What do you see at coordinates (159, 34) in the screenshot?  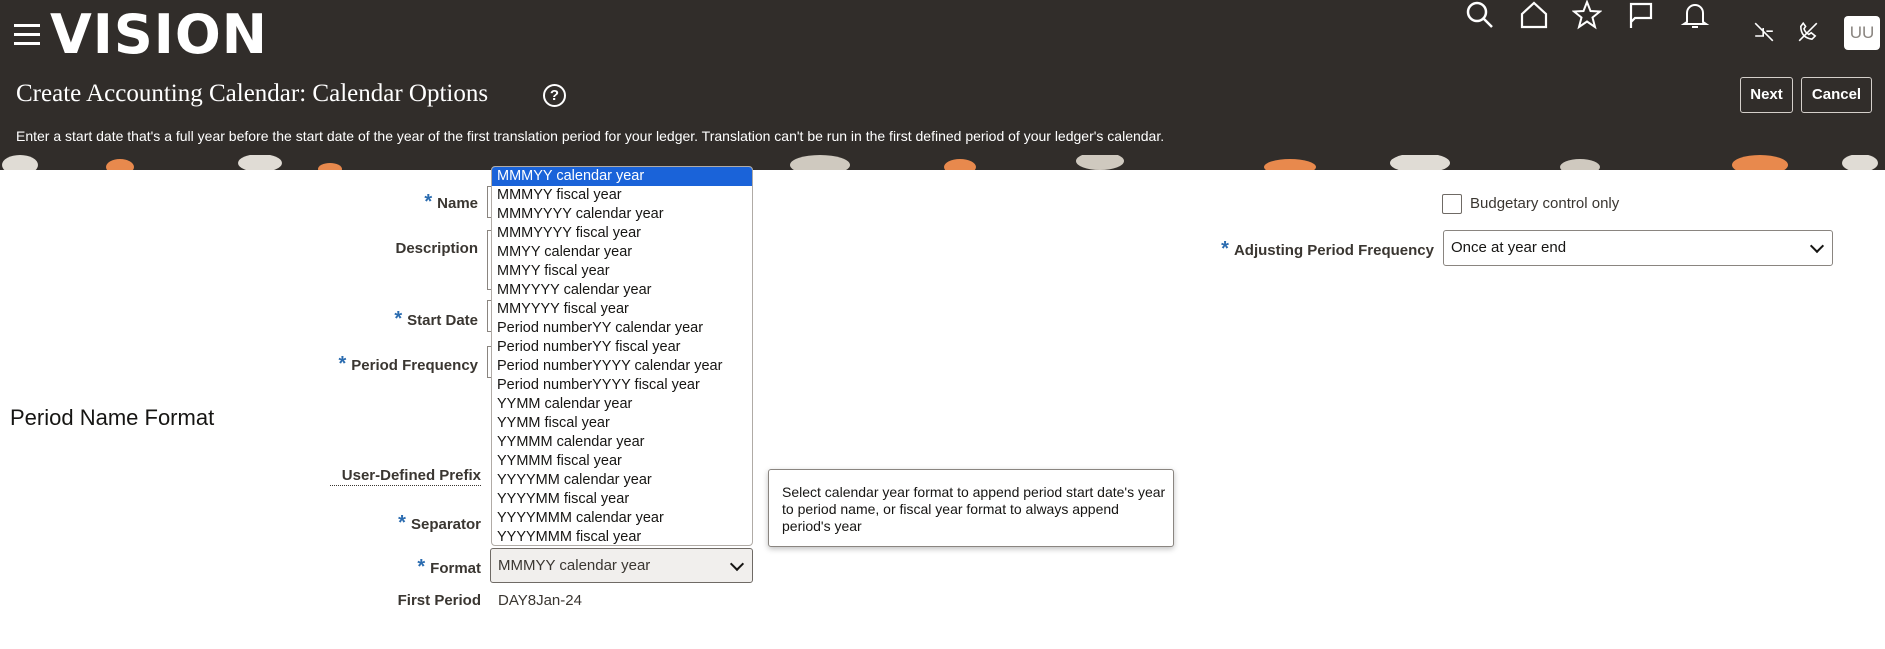 I see `vision-logo: VISION` at bounding box center [159, 34].